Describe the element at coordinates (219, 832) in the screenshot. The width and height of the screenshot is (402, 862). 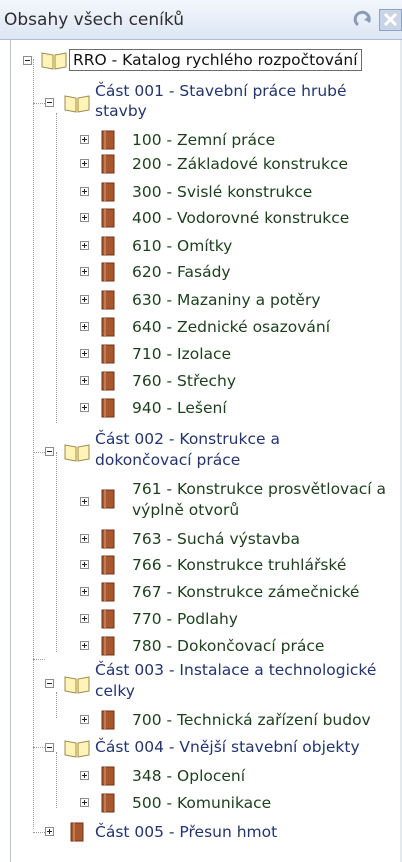
I see `tree-node-section-005: Část 005 - Přesun hmot` at that location.